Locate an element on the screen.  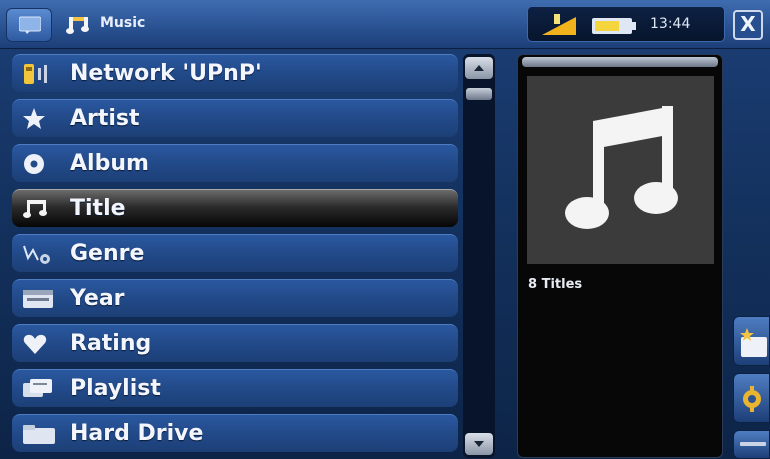
list-item-label: Rating is located at coordinates (111, 343).